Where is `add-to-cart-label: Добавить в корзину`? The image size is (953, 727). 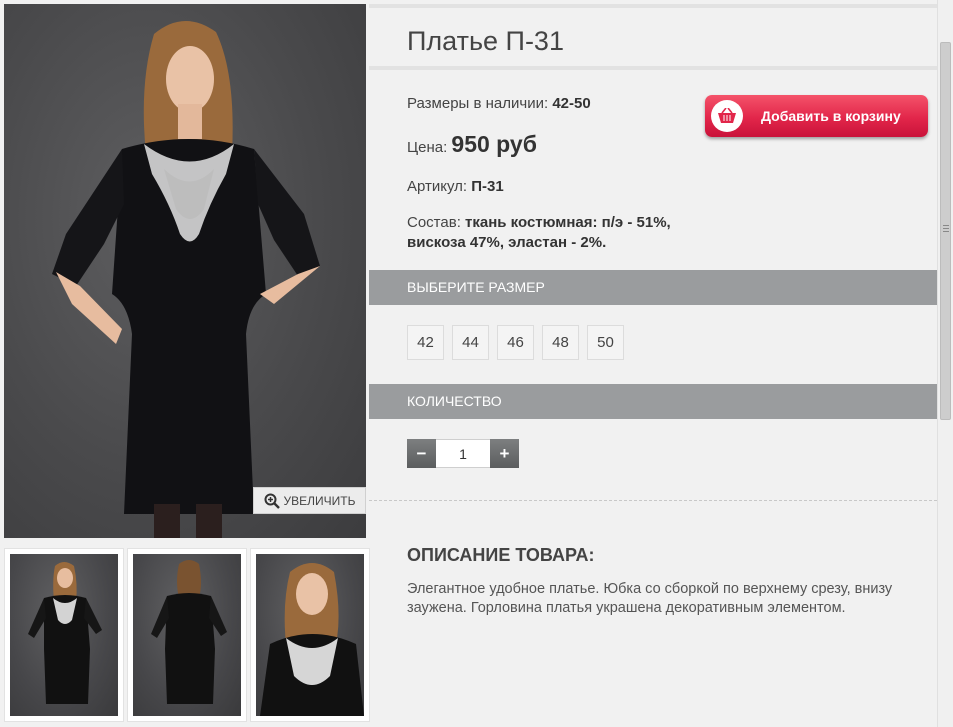 add-to-cart-label: Добавить в корзину is located at coordinates (831, 116).